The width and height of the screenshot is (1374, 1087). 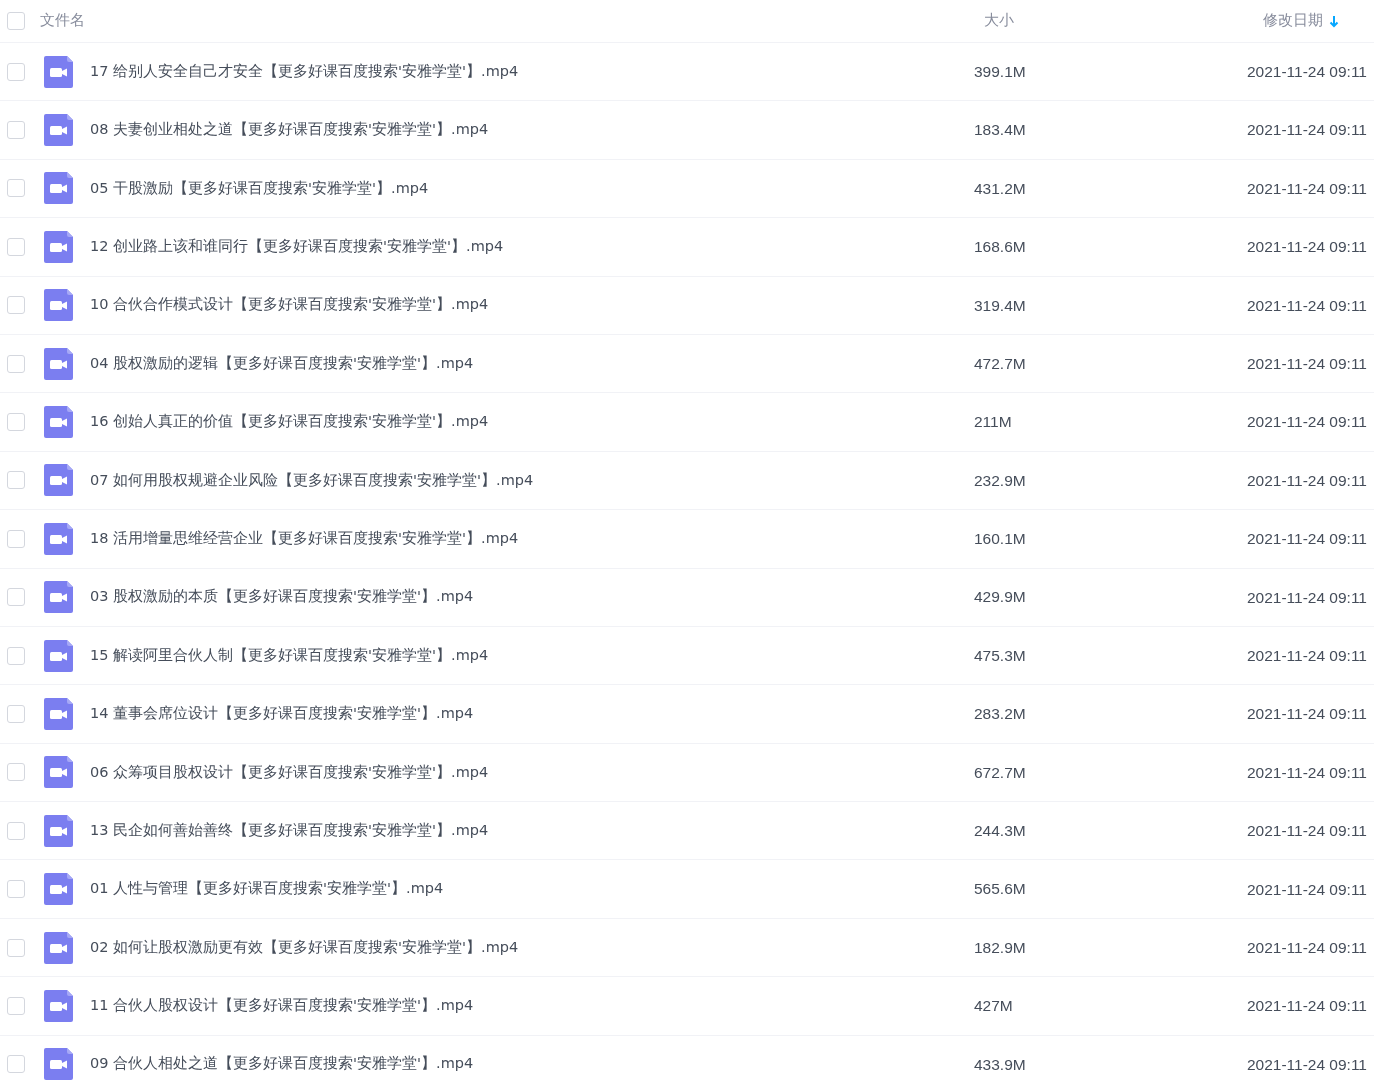 I want to click on file-size: 319.4M, so click(x=1000, y=305).